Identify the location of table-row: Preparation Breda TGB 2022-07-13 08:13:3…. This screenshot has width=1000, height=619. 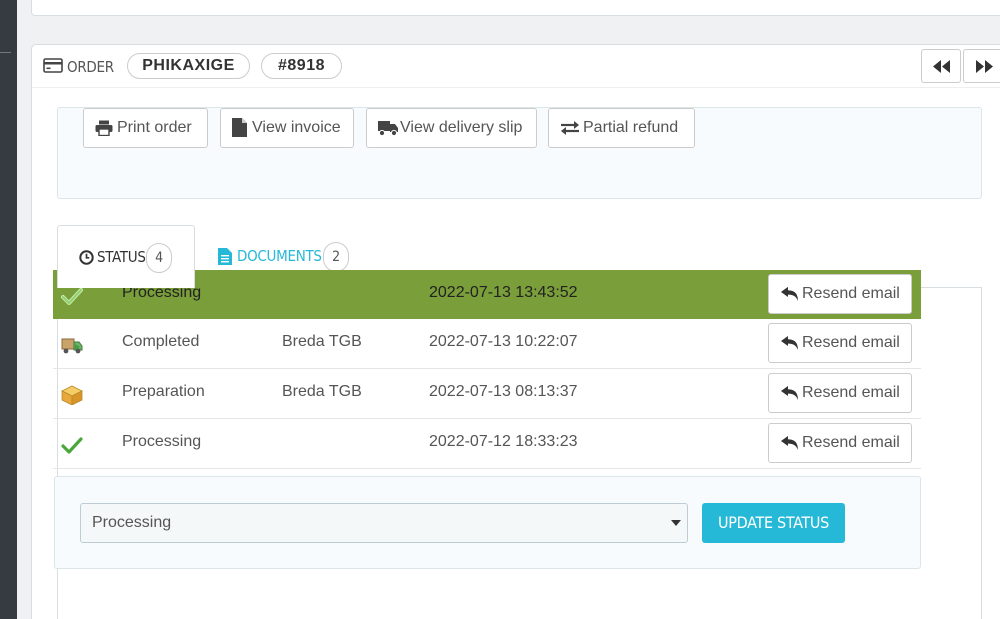
(487, 394).